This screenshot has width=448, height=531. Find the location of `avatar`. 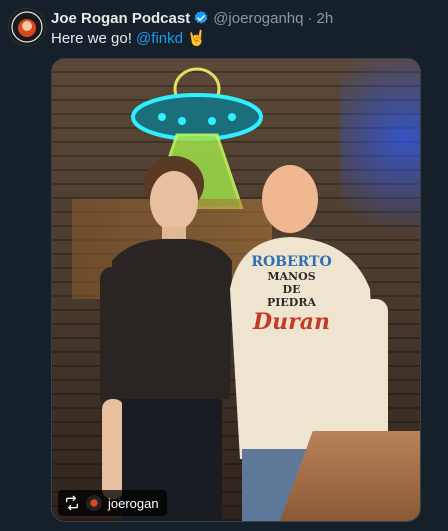

avatar is located at coordinates (27, 27).